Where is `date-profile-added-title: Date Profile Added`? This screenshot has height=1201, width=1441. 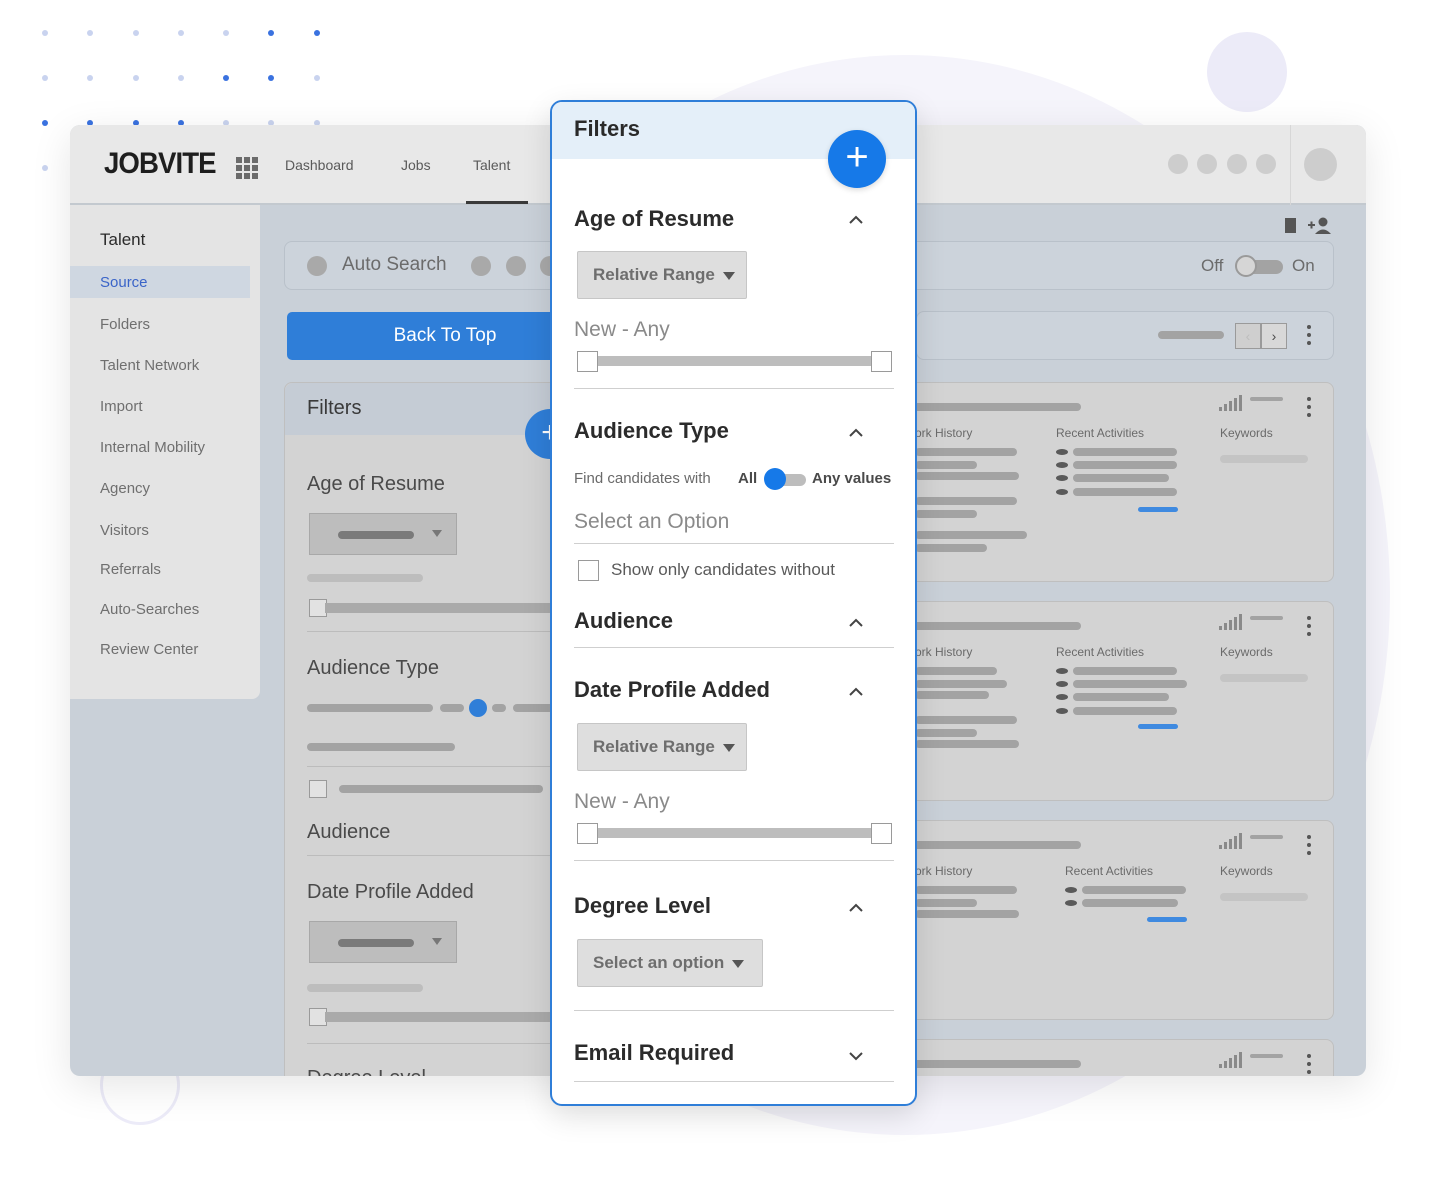
date-profile-added-title: Date Profile Added is located at coordinates (672, 690).